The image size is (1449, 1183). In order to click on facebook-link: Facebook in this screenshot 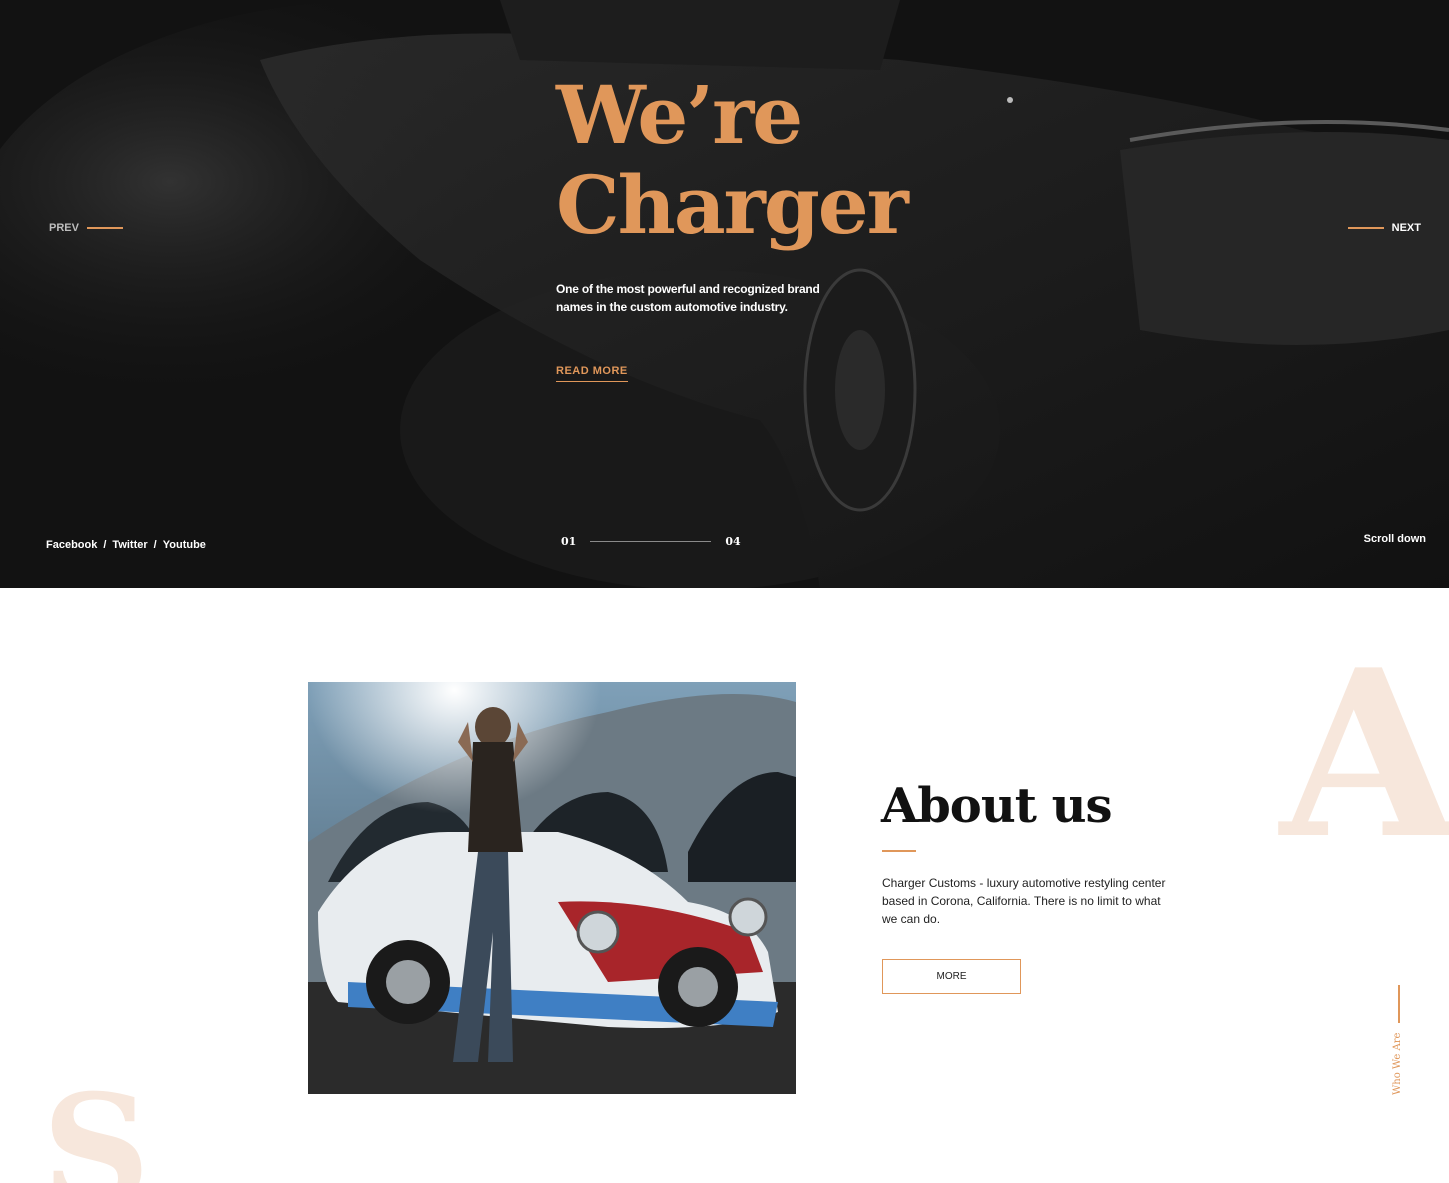, I will do `click(71, 545)`.